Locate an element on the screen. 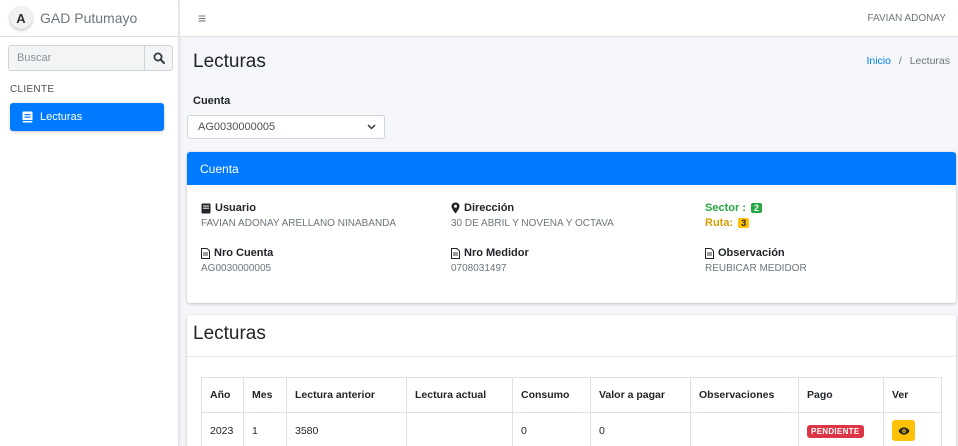 The image size is (958, 446). brand-name: GAD Putumayo is located at coordinates (89, 18).